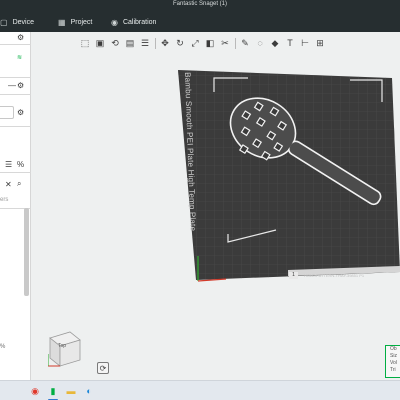  Describe the element at coordinates (15, 206) in the screenshot. I see `left-sidebar: ⚙ ≋ — ⚙ ⚙ ☰ % ✕ ⌕ ers %` at that location.